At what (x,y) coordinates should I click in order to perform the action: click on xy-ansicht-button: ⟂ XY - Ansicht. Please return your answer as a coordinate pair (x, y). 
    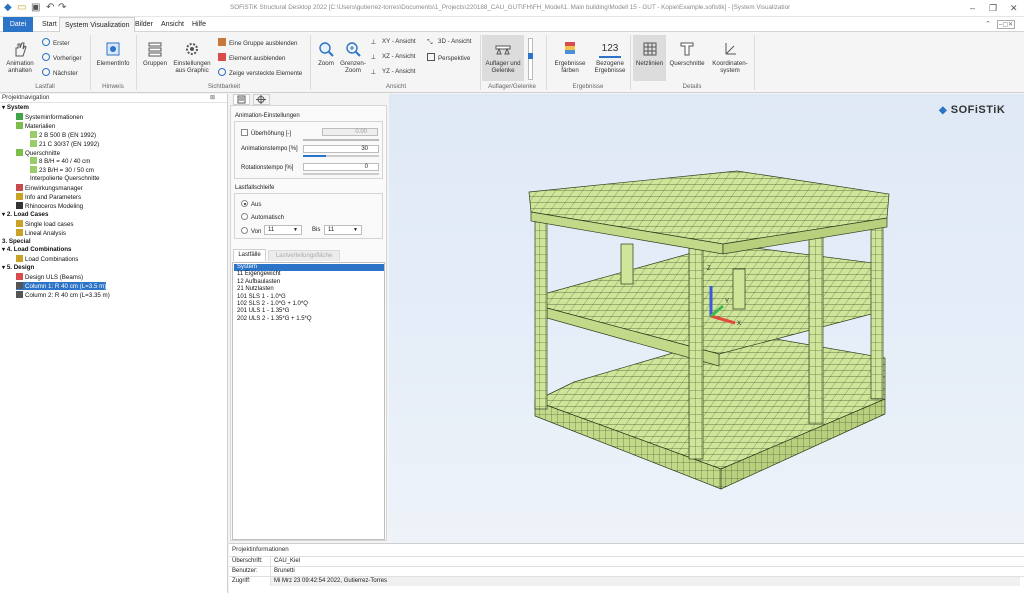
    Looking at the image, I should click on (393, 42).